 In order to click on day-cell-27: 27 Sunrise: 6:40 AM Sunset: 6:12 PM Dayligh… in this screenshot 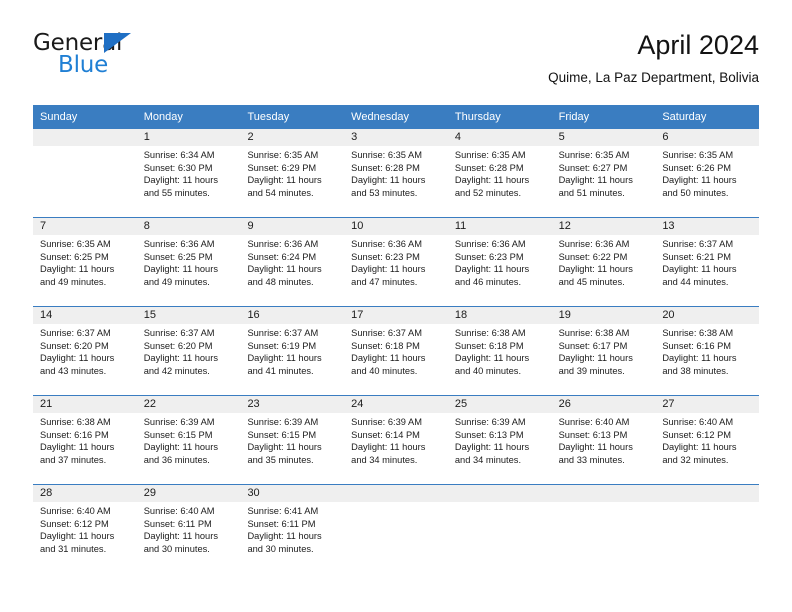, I will do `click(707, 440)`.